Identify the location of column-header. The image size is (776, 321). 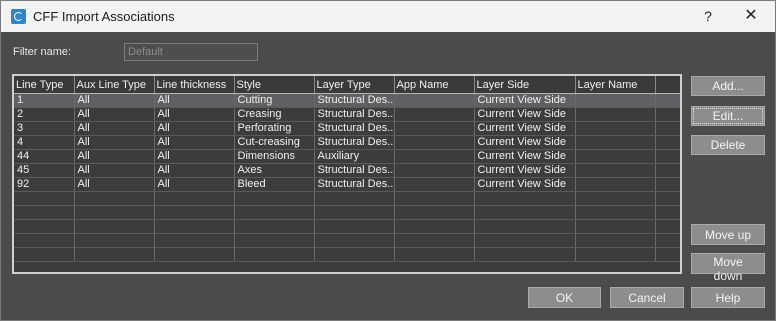
(667, 85).